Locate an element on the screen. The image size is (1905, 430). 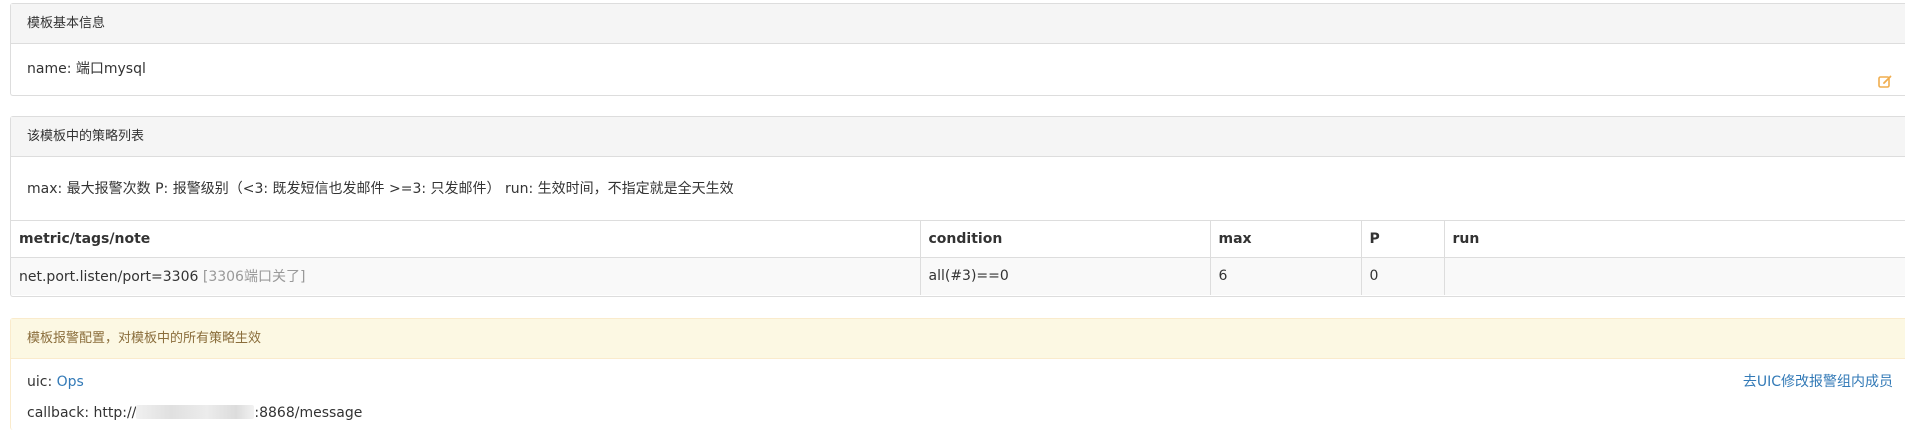
panel-title: 模板基本信息 is located at coordinates (958, 24).